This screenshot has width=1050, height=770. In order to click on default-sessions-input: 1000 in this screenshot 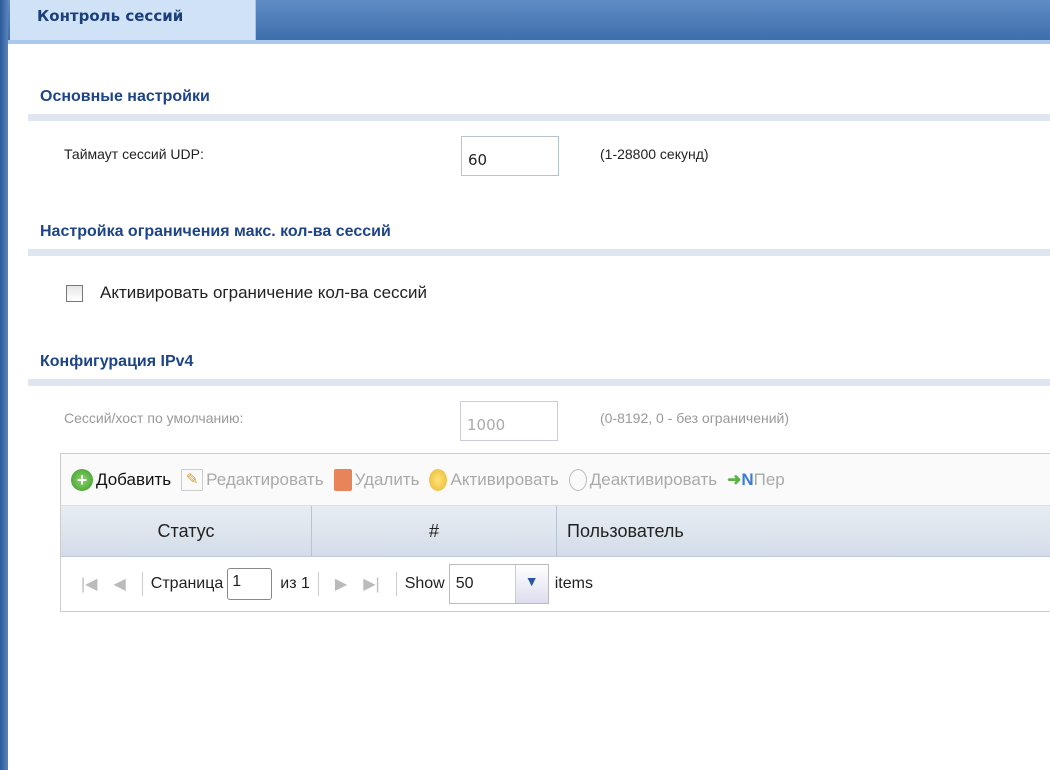, I will do `click(509, 421)`.